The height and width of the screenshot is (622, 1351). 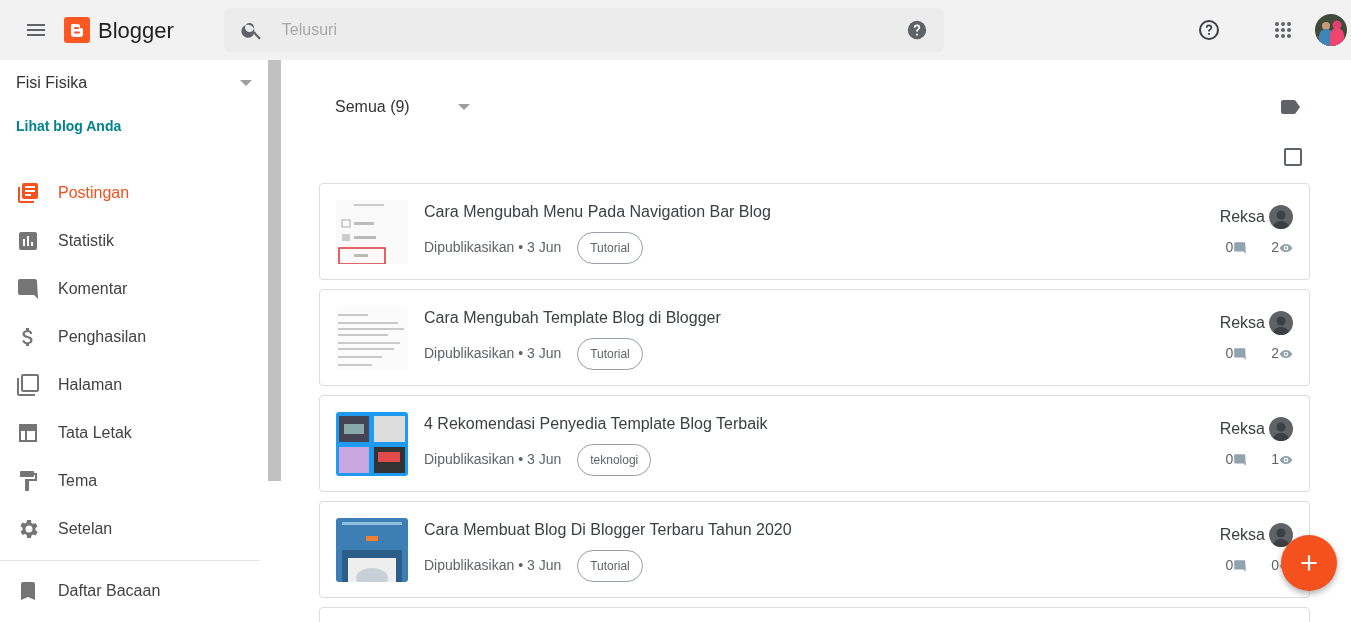 What do you see at coordinates (614, 459) in the screenshot?
I see `tag-chip: teknologi` at bounding box center [614, 459].